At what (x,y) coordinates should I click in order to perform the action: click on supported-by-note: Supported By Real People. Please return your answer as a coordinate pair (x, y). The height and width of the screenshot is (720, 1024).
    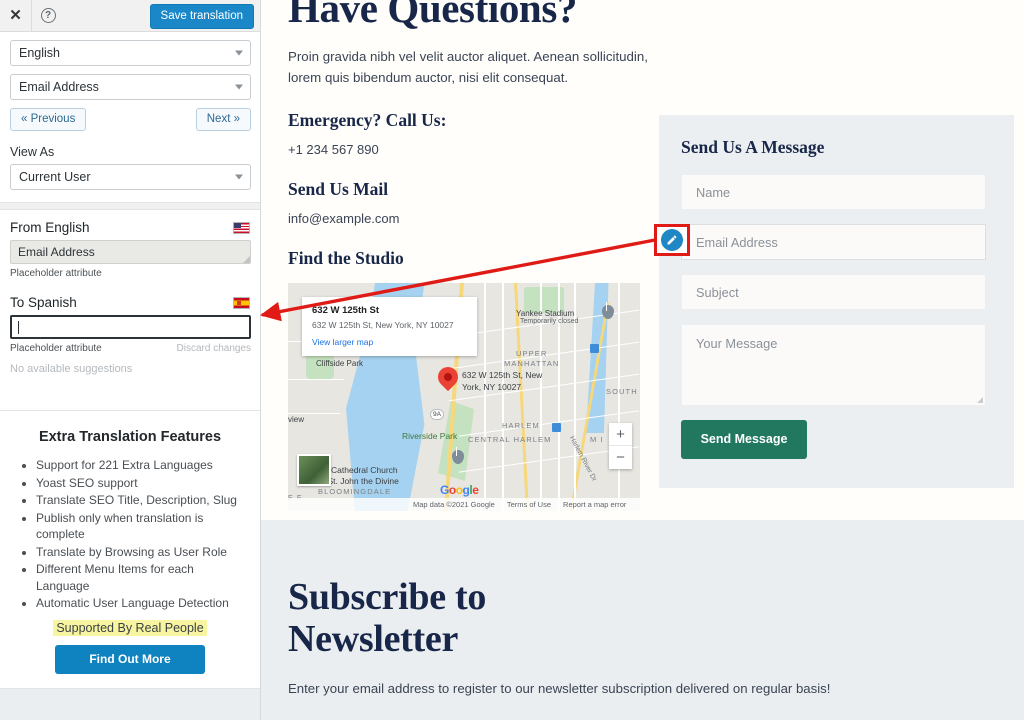
    Looking at the image, I should click on (130, 627).